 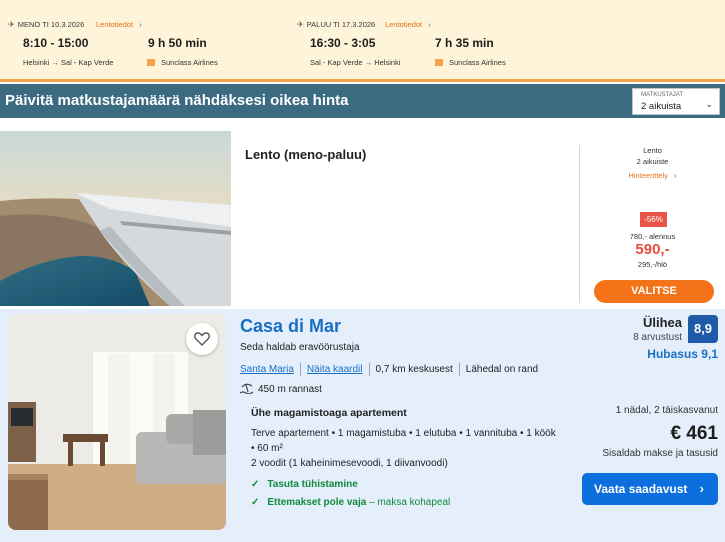 What do you see at coordinates (115, 218) in the screenshot?
I see `airplane-wing-photo` at bounding box center [115, 218].